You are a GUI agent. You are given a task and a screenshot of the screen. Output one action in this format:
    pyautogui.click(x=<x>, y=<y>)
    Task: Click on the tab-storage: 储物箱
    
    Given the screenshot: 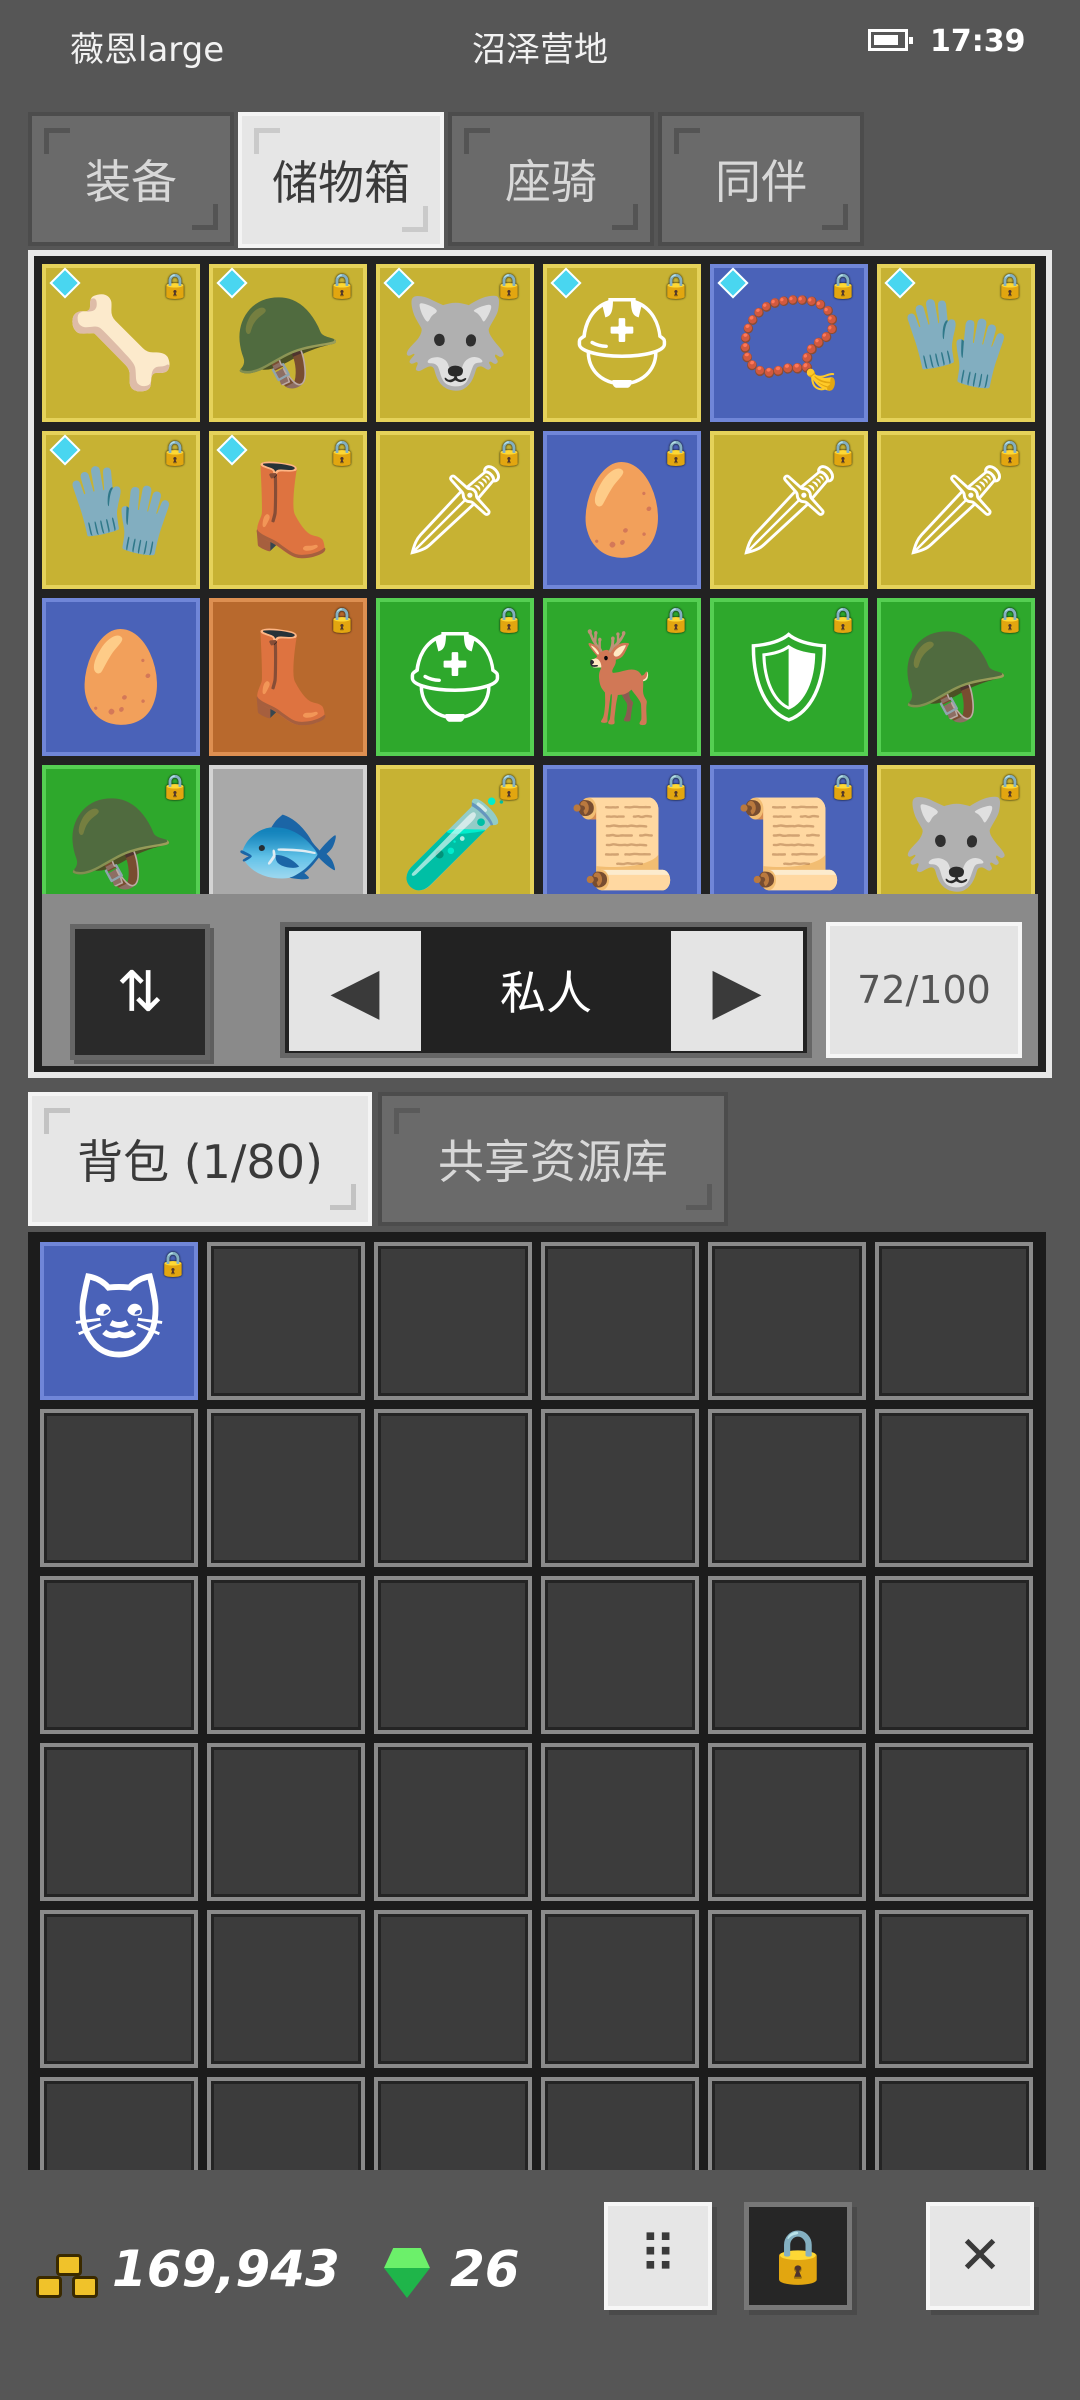 What is the action you would take?
    pyautogui.click(x=341, y=180)
    